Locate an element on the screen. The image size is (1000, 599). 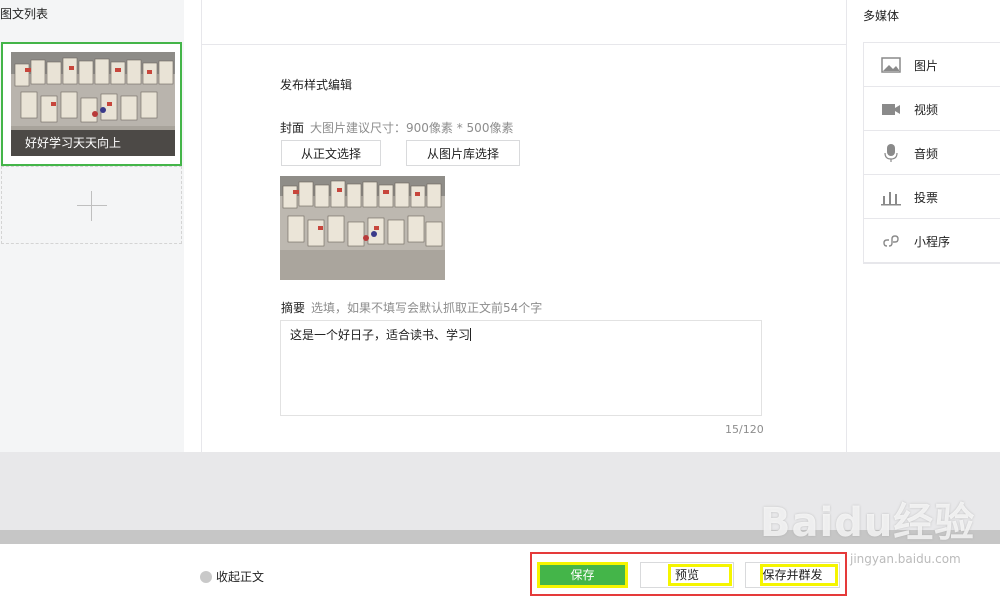
media-item-label: 图片 is located at coordinates (926, 66).